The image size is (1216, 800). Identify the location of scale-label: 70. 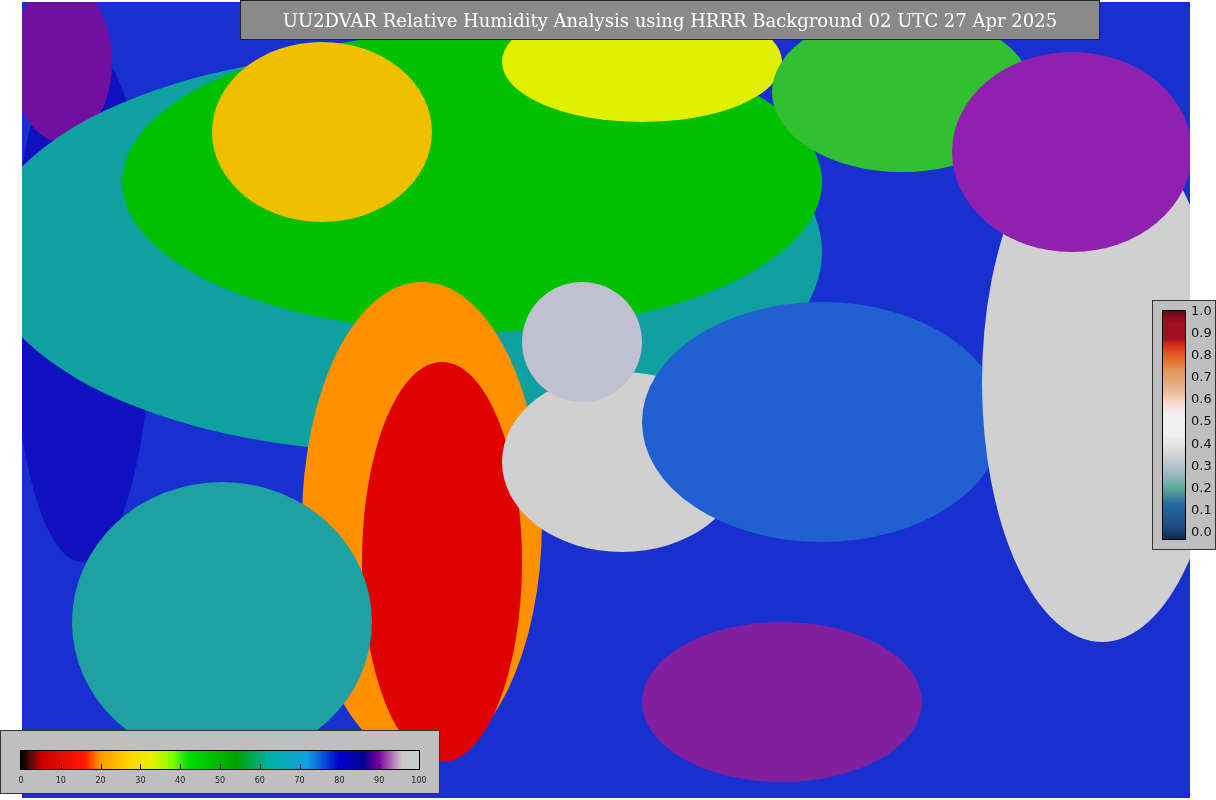
(299, 780).